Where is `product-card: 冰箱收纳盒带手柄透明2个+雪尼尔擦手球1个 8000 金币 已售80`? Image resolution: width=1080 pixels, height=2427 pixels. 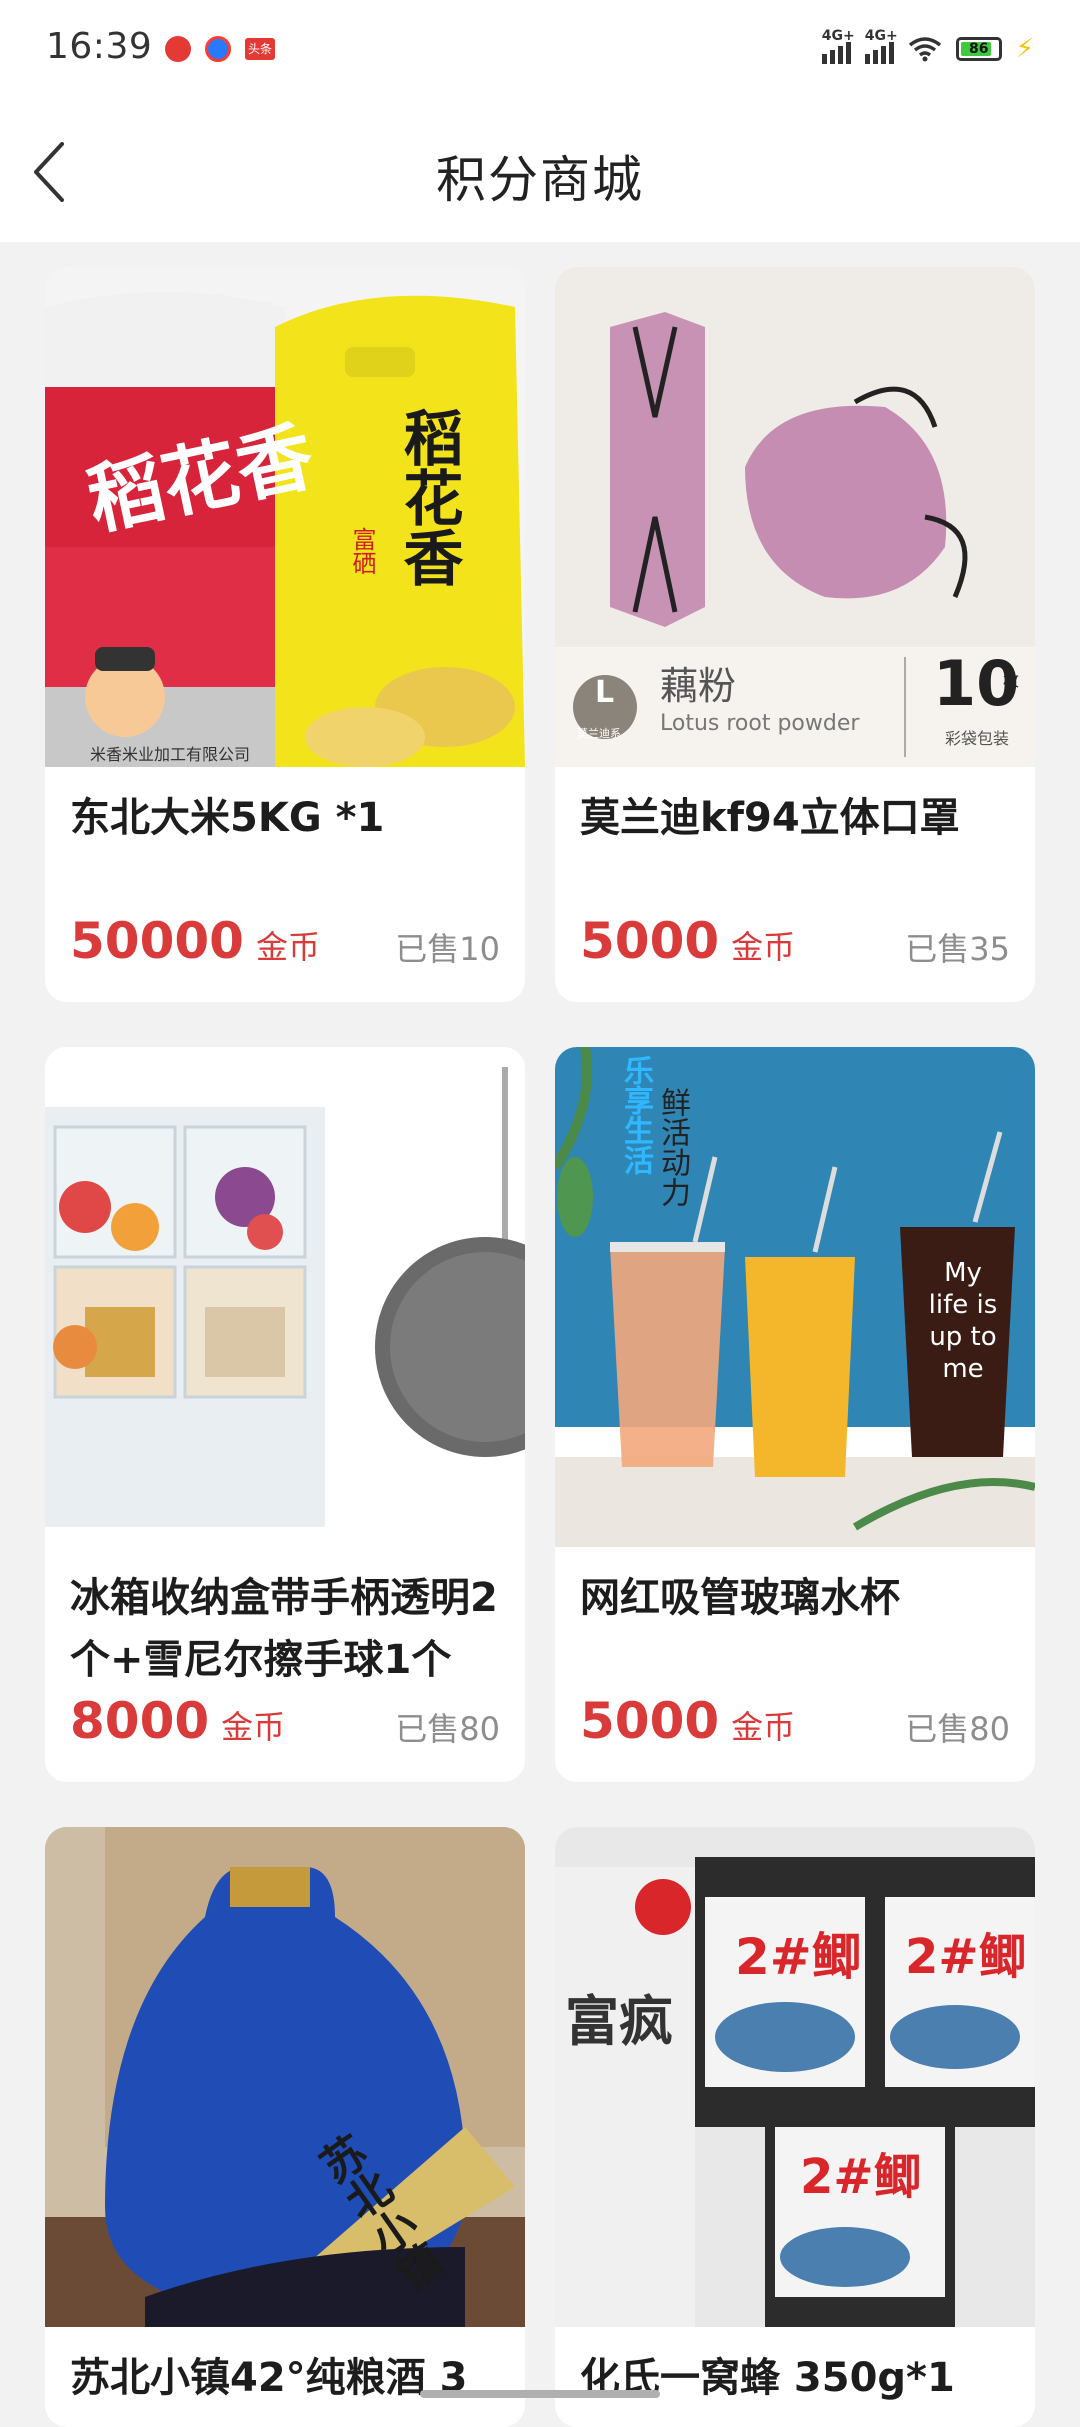 product-card: 冰箱收纳盒带手柄透明2个+雪尼尔擦手球1个 8000 金币 已售80 is located at coordinates (285, 1414).